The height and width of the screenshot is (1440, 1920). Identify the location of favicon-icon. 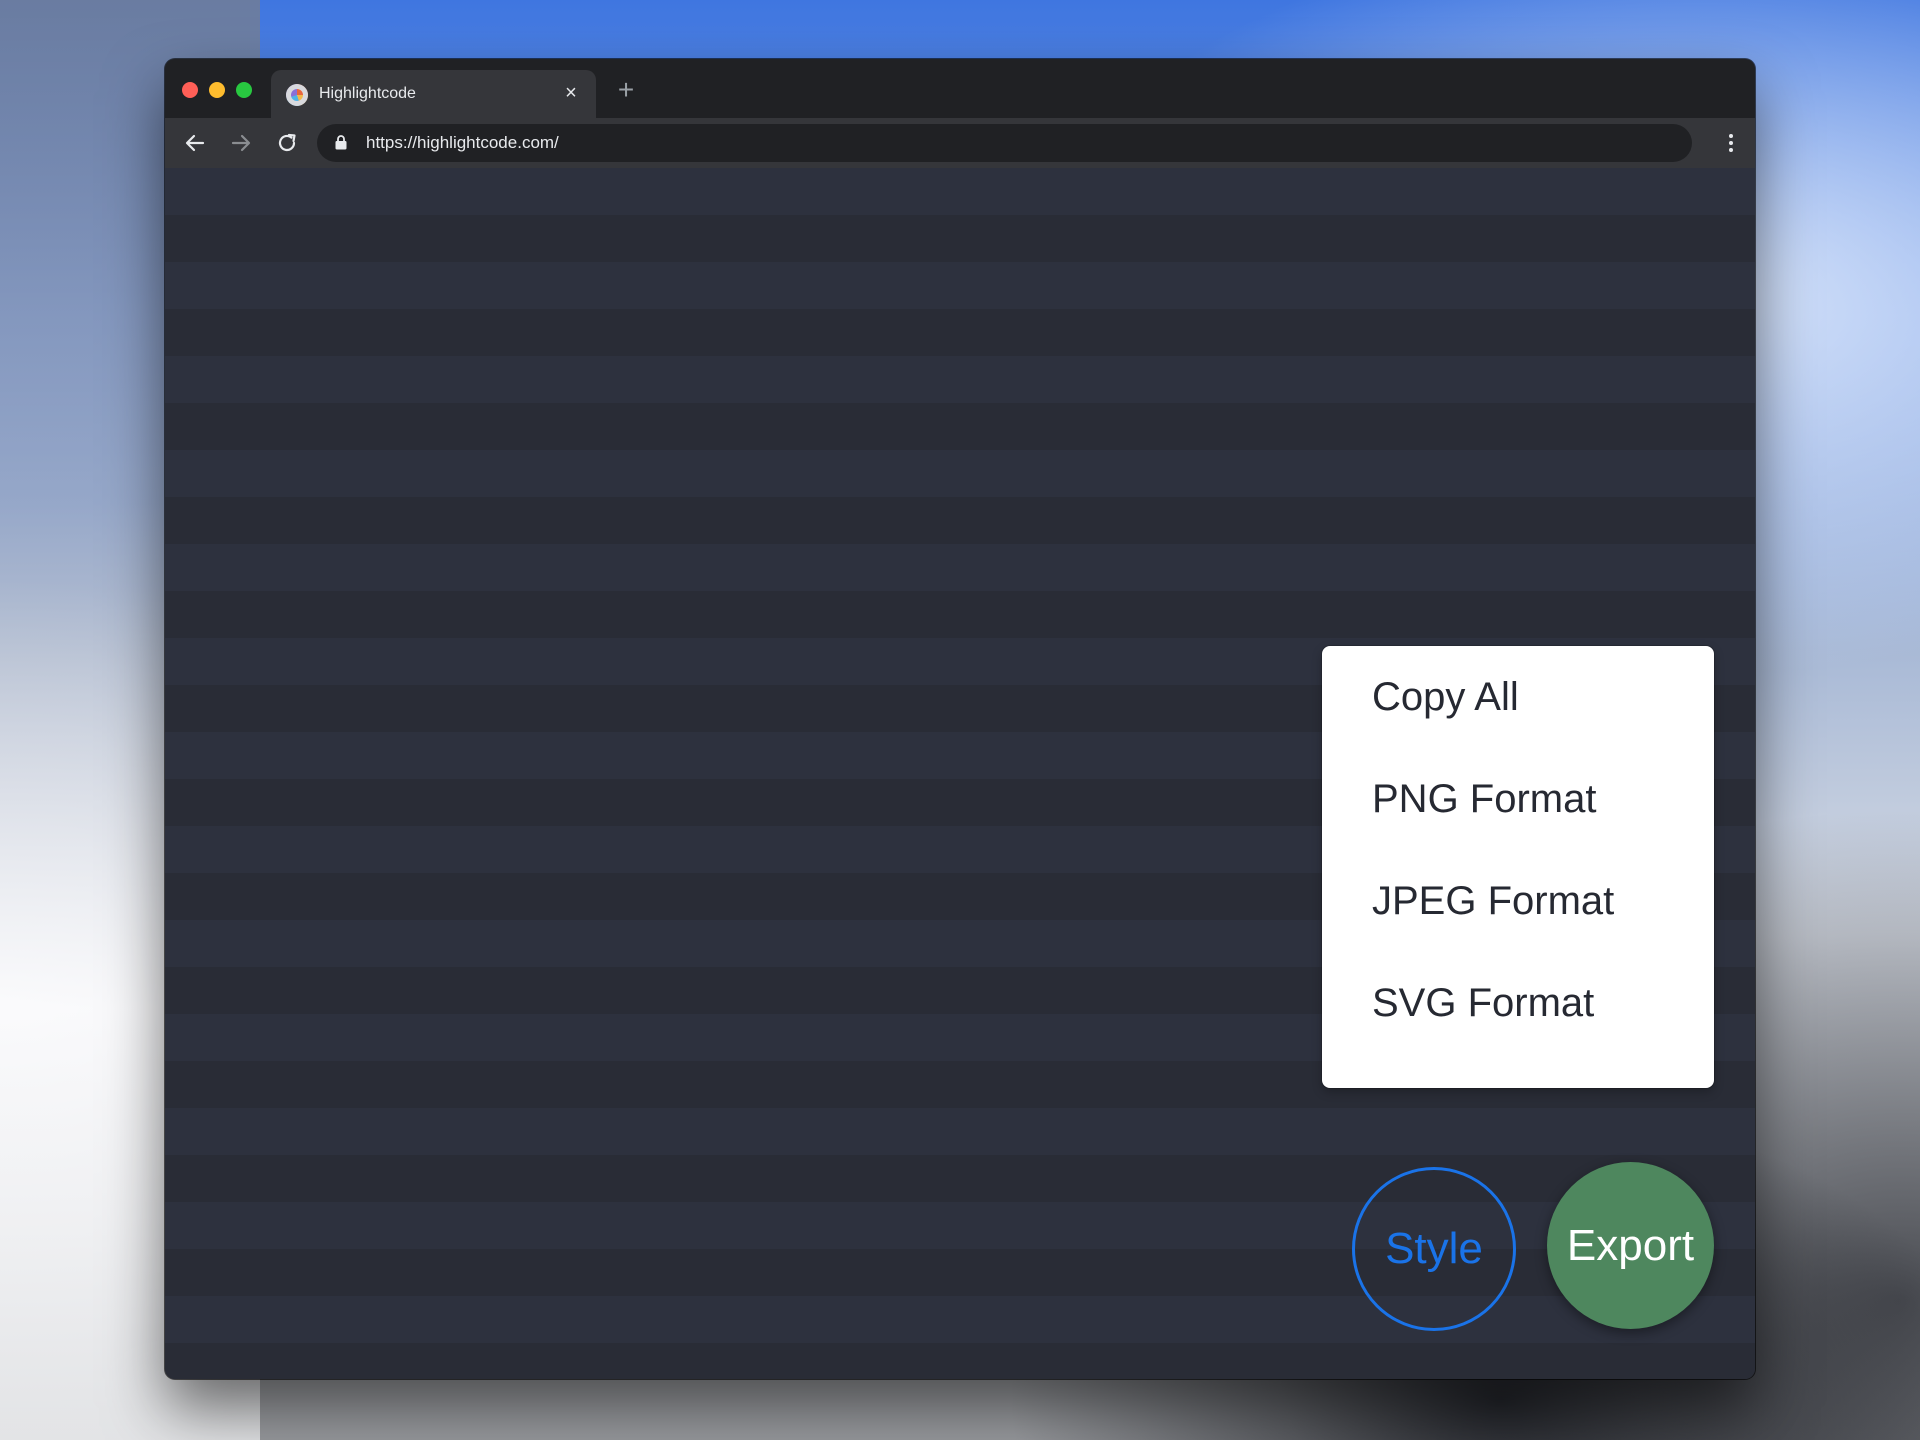
(297, 95).